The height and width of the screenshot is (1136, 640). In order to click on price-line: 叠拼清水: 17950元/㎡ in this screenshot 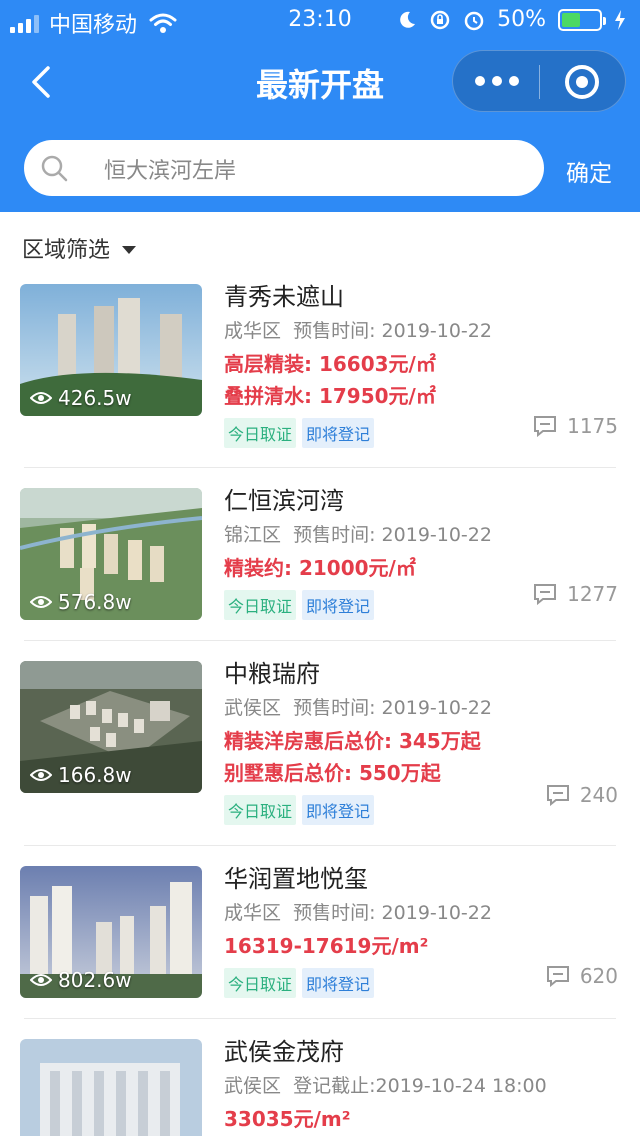, I will do `click(330, 396)`.